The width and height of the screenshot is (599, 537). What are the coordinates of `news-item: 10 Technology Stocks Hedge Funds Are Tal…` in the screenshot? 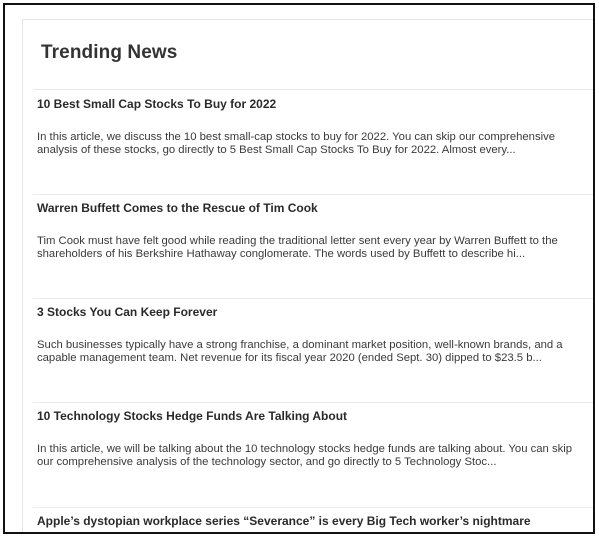 It's located at (313, 439).